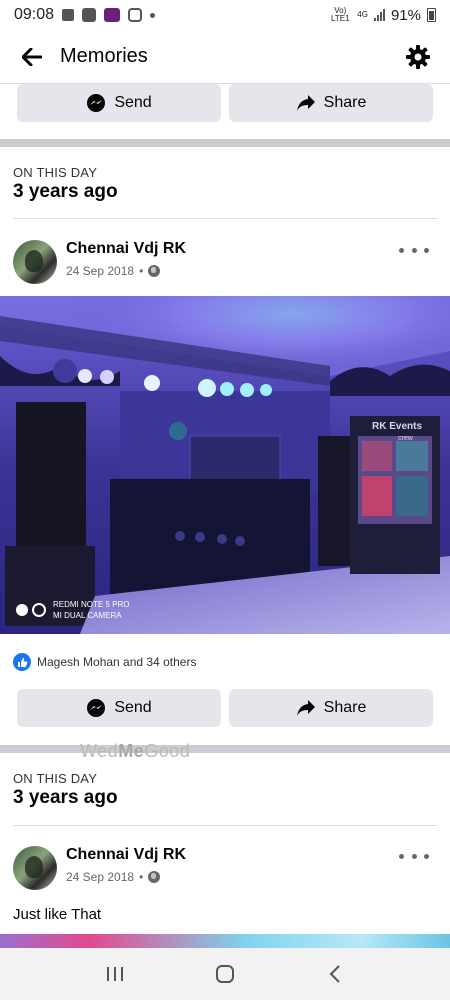  I want to click on battery-icon, so click(431, 15).